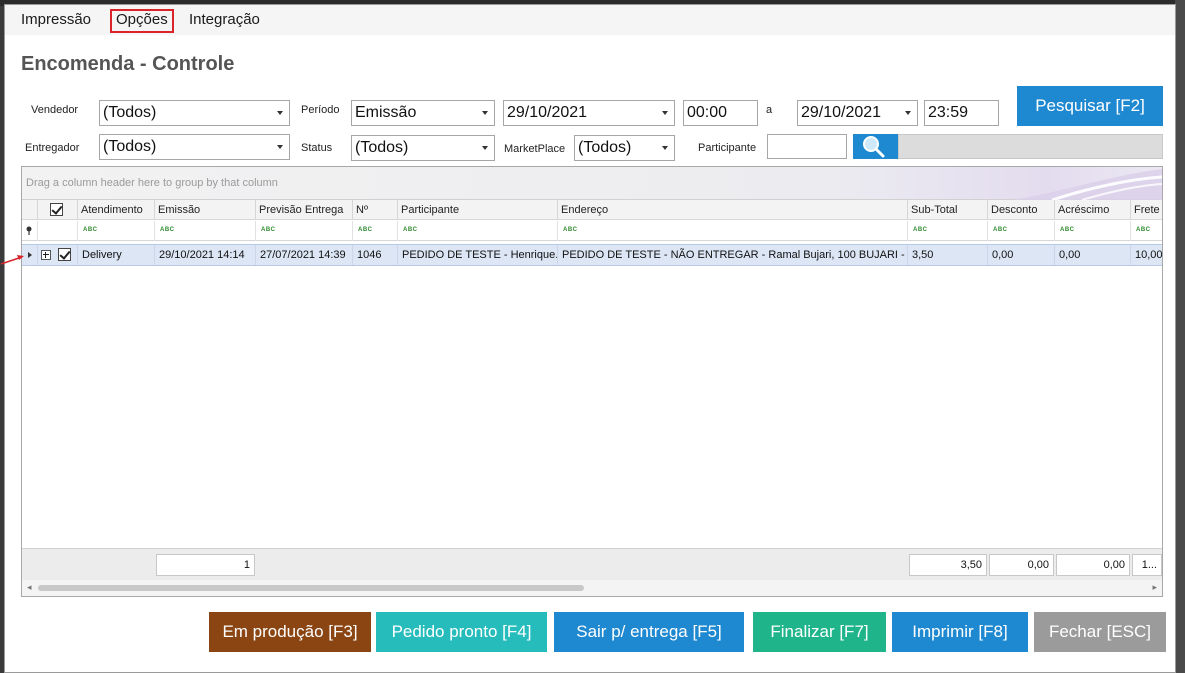 The width and height of the screenshot is (1185, 673). I want to click on pin-icon, so click(29, 230).